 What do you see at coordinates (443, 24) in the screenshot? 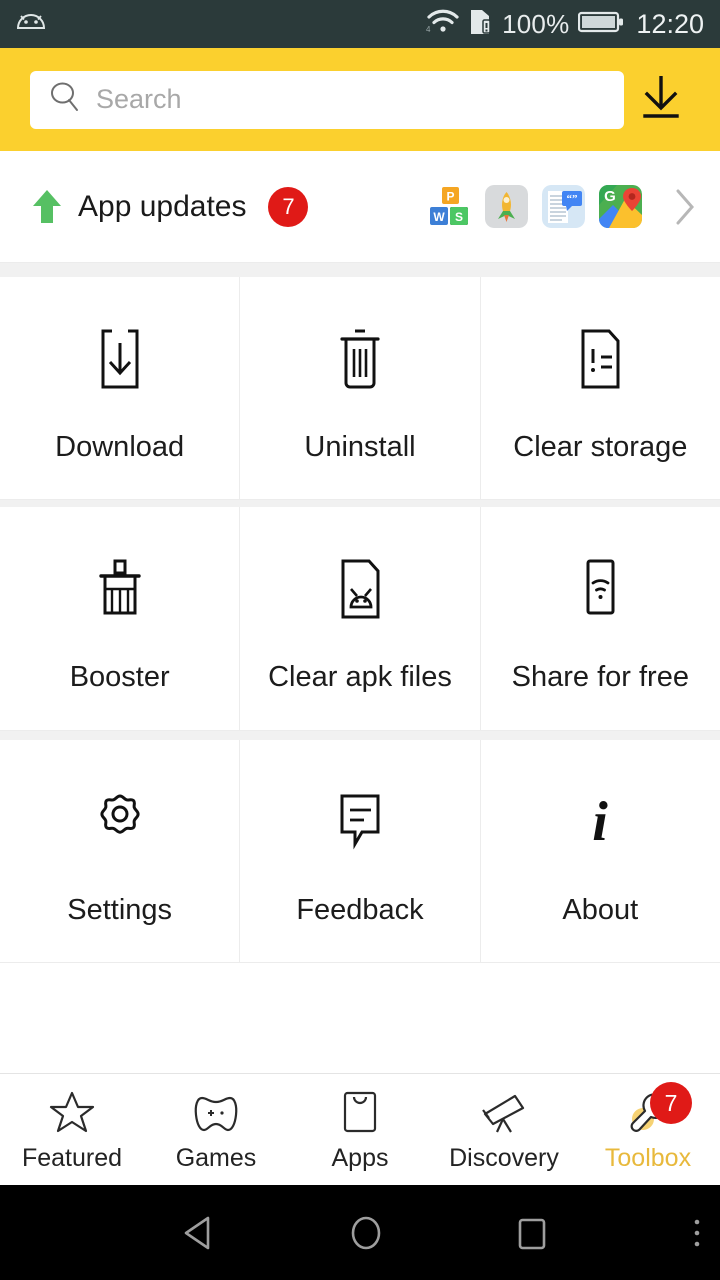
I see `wifi-icon: 4` at bounding box center [443, 24].